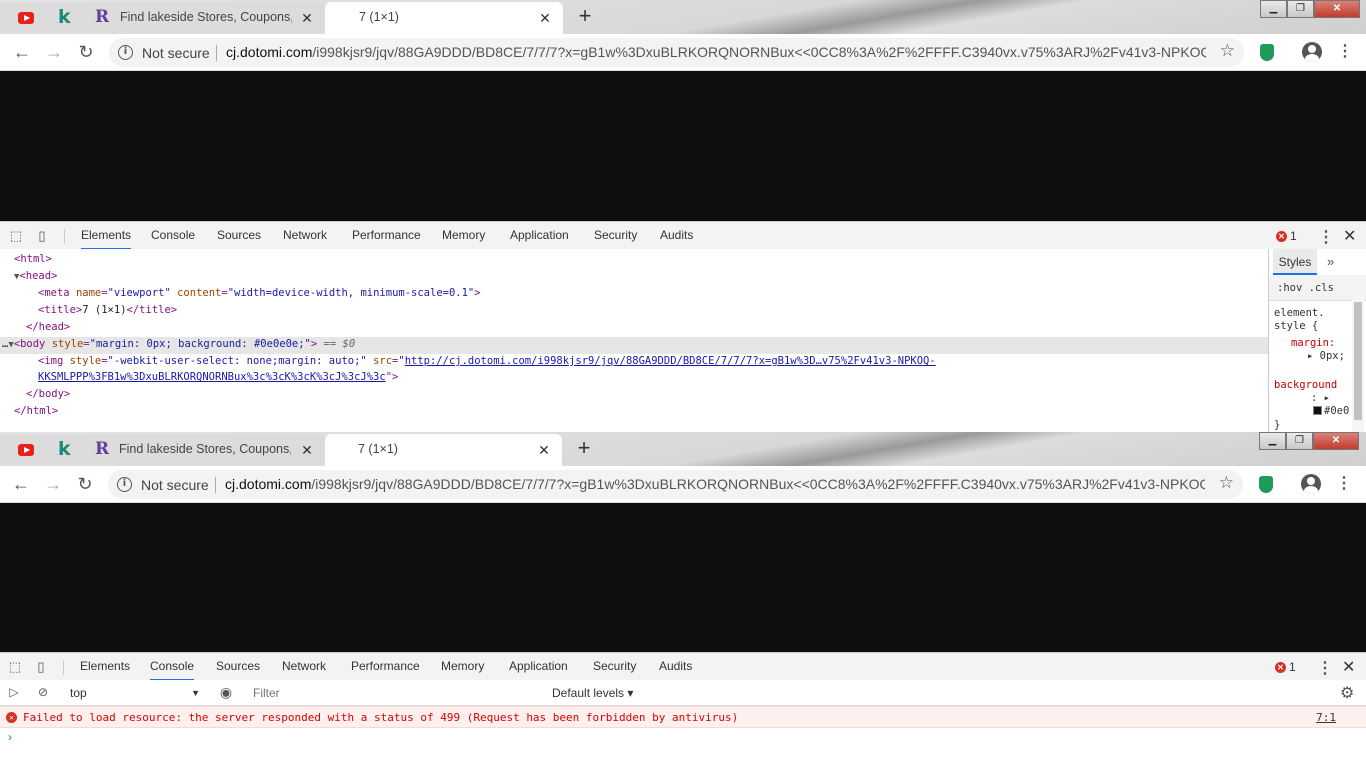  What do you see at coordinates (35, 276) in the screenshot?
I see `dom-node-head: ▼<head>` at bounding box center [35, 276].